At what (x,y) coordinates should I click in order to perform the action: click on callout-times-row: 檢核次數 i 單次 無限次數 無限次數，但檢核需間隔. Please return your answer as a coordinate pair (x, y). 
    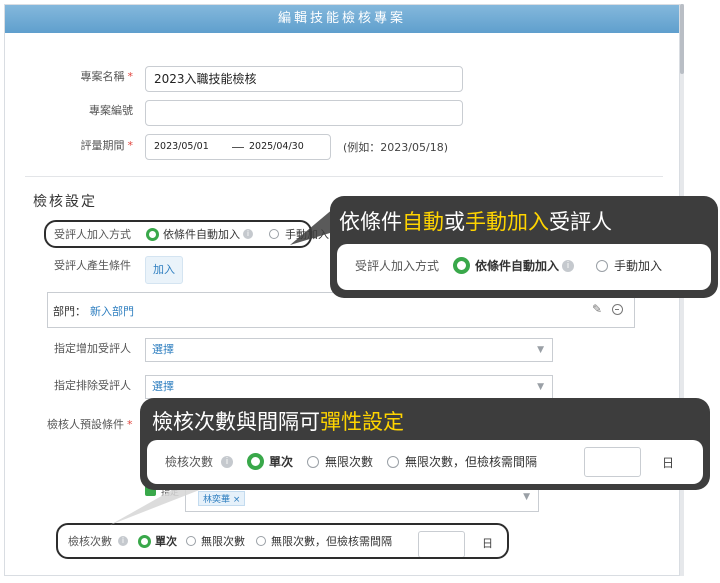
    Looking at the image, I should click on (351, 461).